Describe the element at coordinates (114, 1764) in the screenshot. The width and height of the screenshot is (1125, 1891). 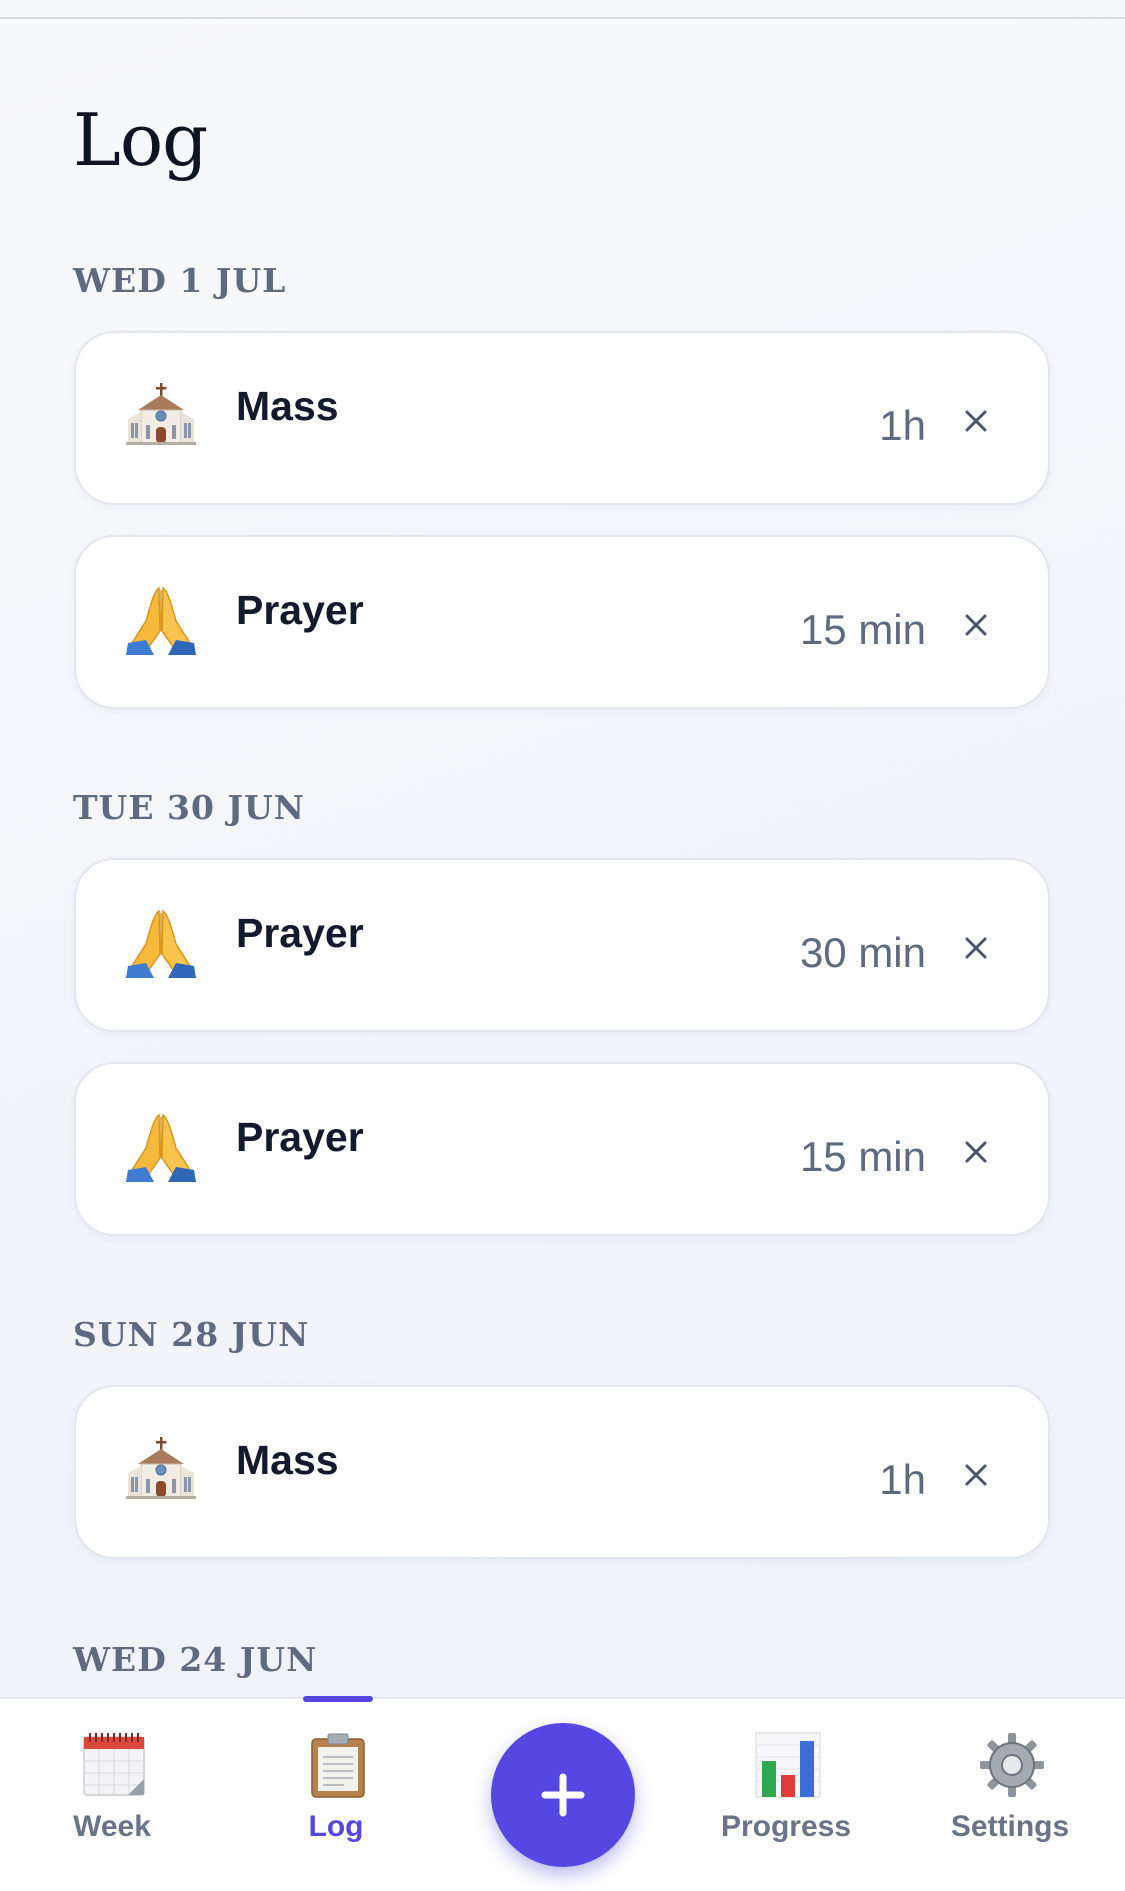
I see `calendar-icon` at that location.